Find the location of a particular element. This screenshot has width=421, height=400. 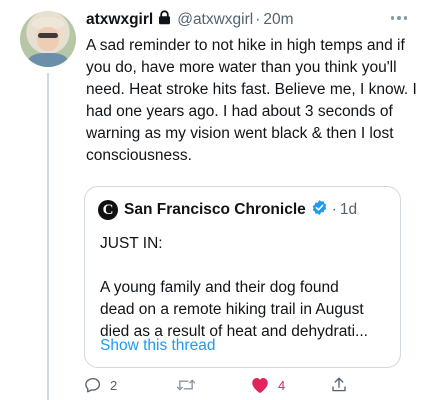

action-bar: 2 4 is located at coordinates (244, 386).